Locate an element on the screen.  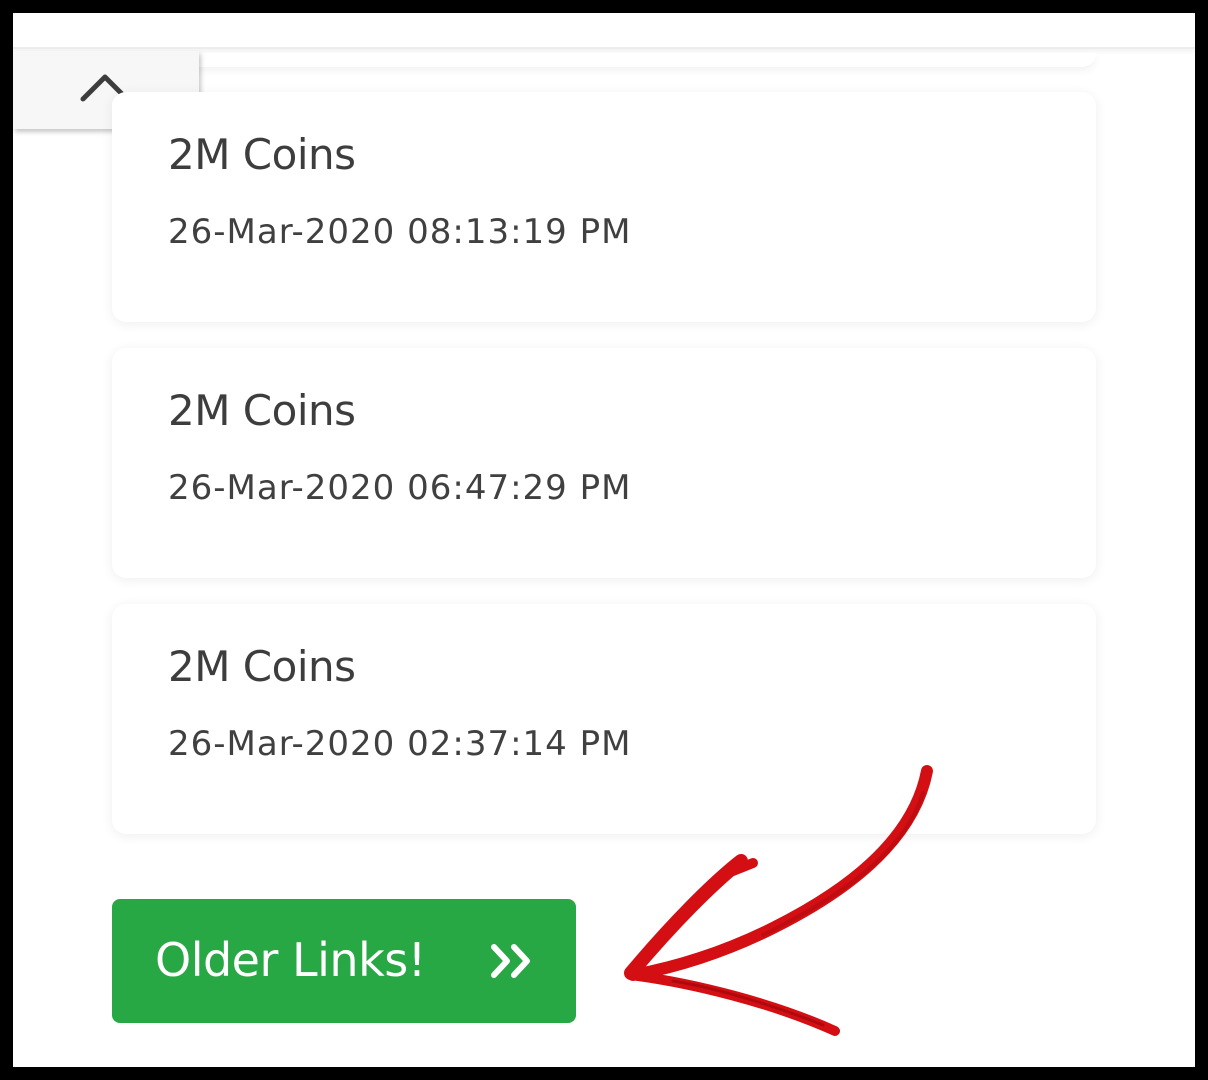
double-chevron-right-icon is located at coordinates (510, 961).